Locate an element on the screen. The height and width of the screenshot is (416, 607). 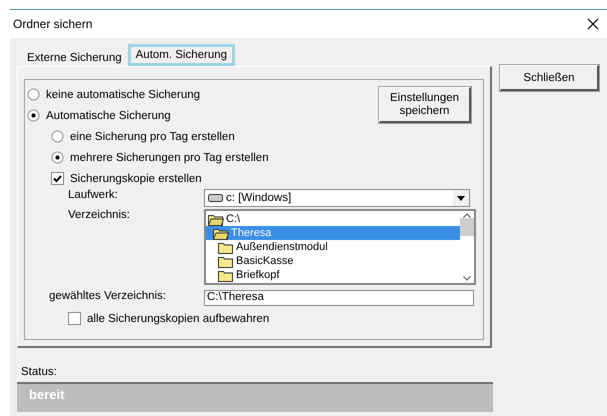
scroll-up-icon is located at coordinates (467, 215).